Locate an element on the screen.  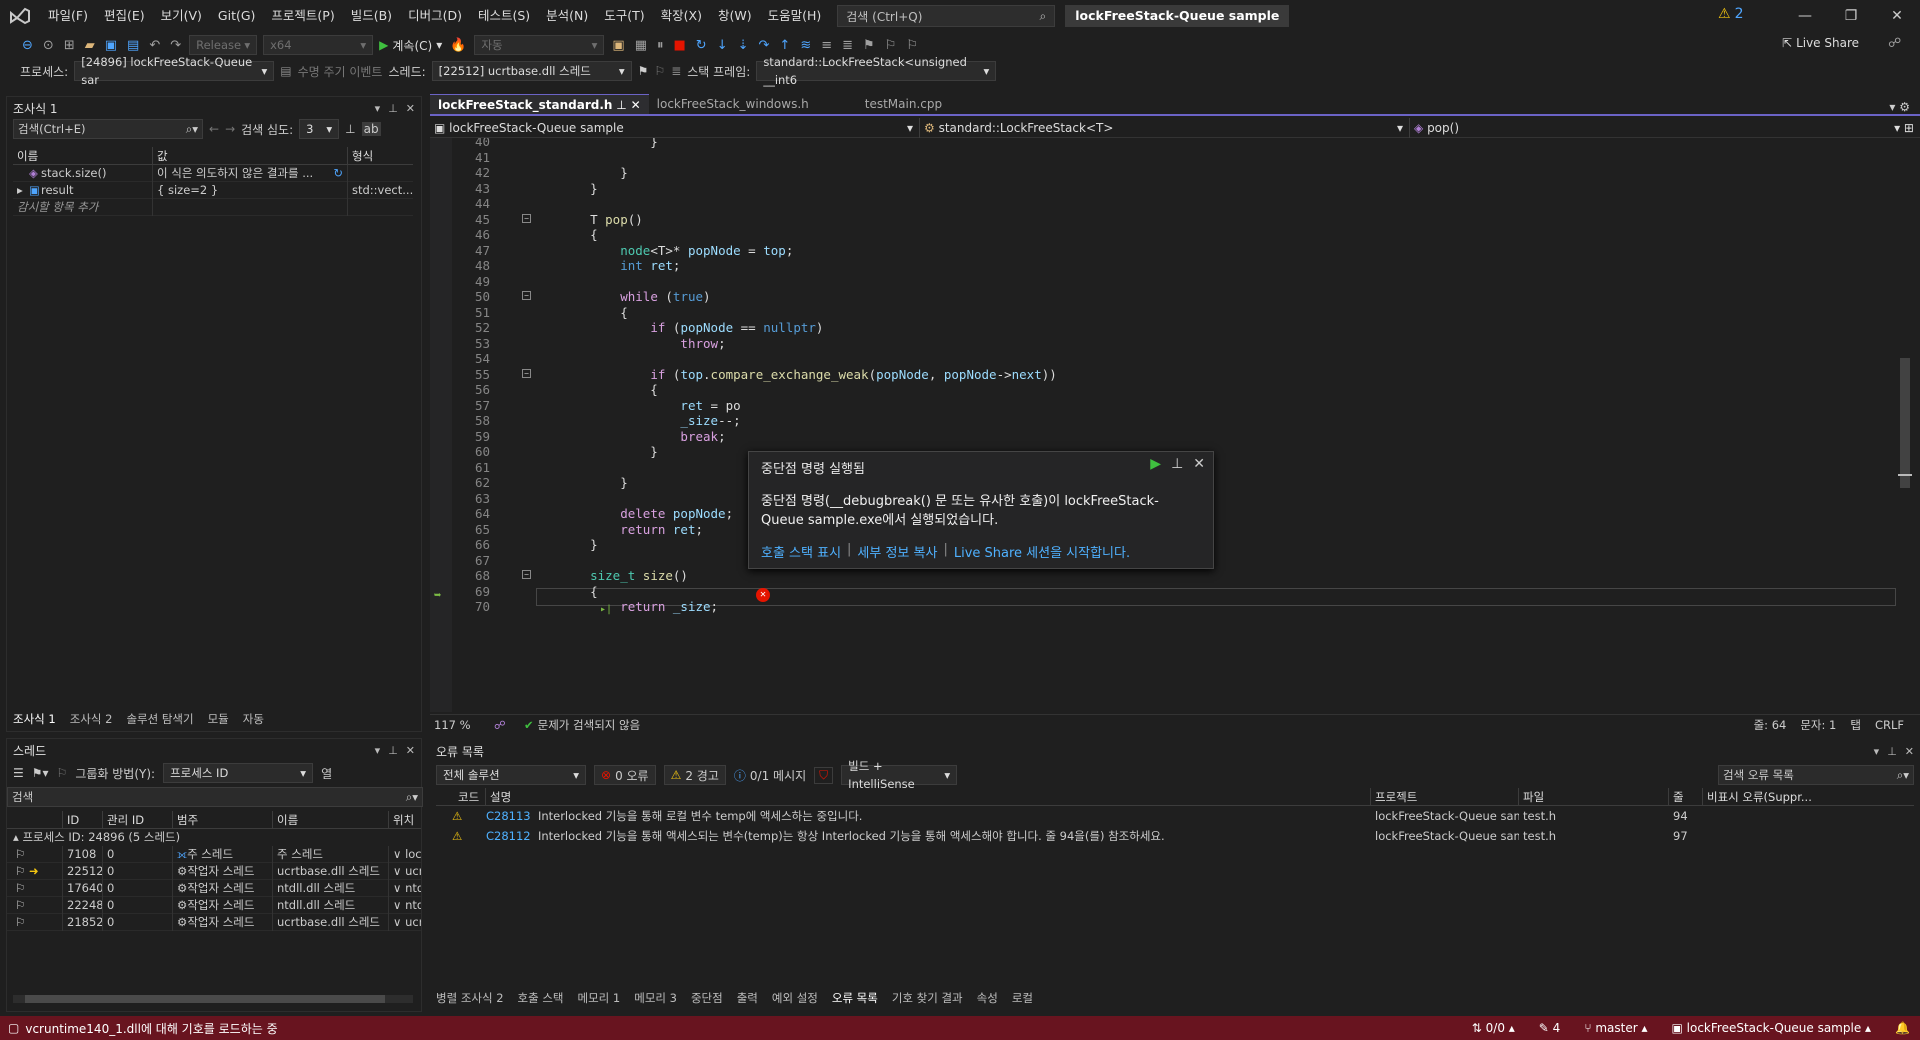
tab-output: 출력 is located at coordinates (747, 998).